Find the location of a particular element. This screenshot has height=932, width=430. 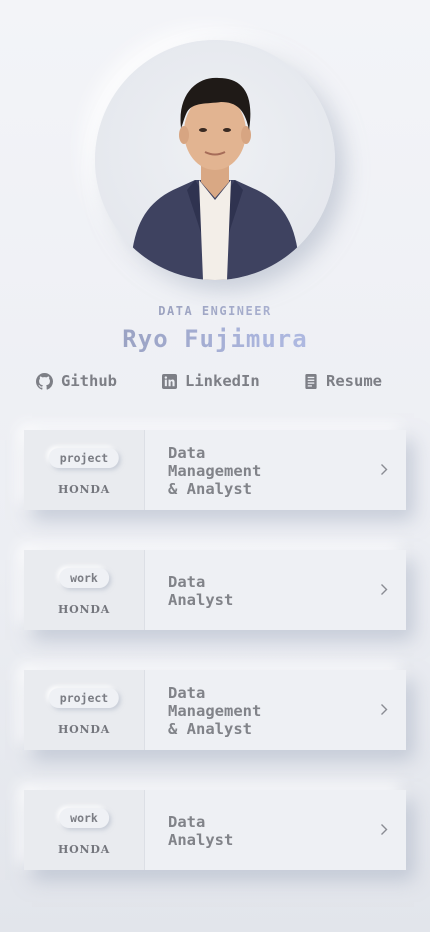

resume-label: Resume is located at coordinates (354, 381).